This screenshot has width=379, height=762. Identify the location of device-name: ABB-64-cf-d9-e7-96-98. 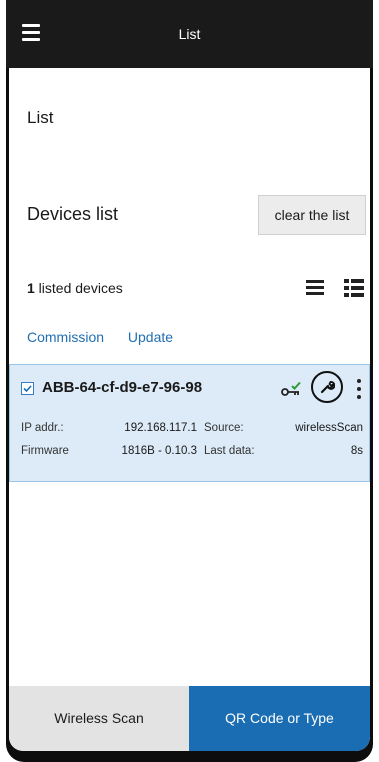
(122, 387).